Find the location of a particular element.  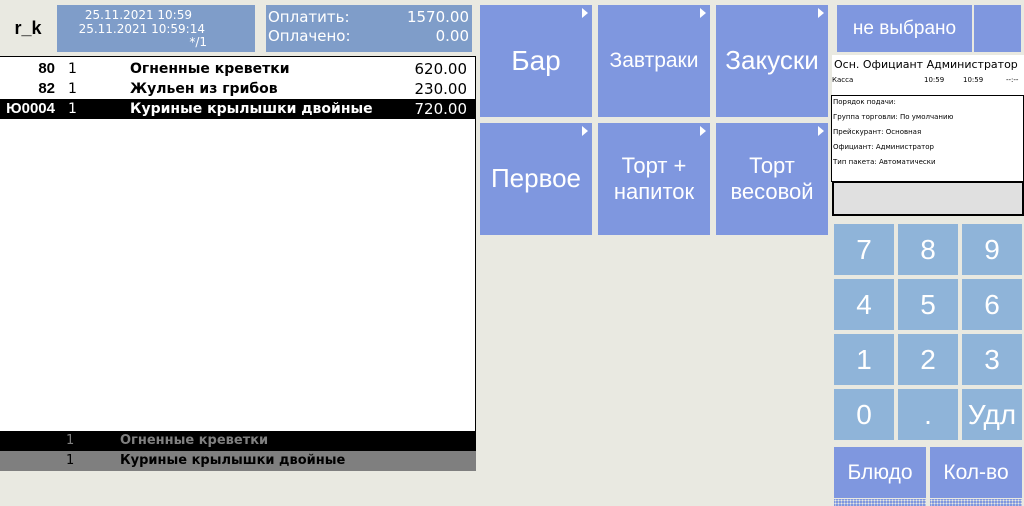

item-code: Ю0004 is located at coordinates (30, 108).